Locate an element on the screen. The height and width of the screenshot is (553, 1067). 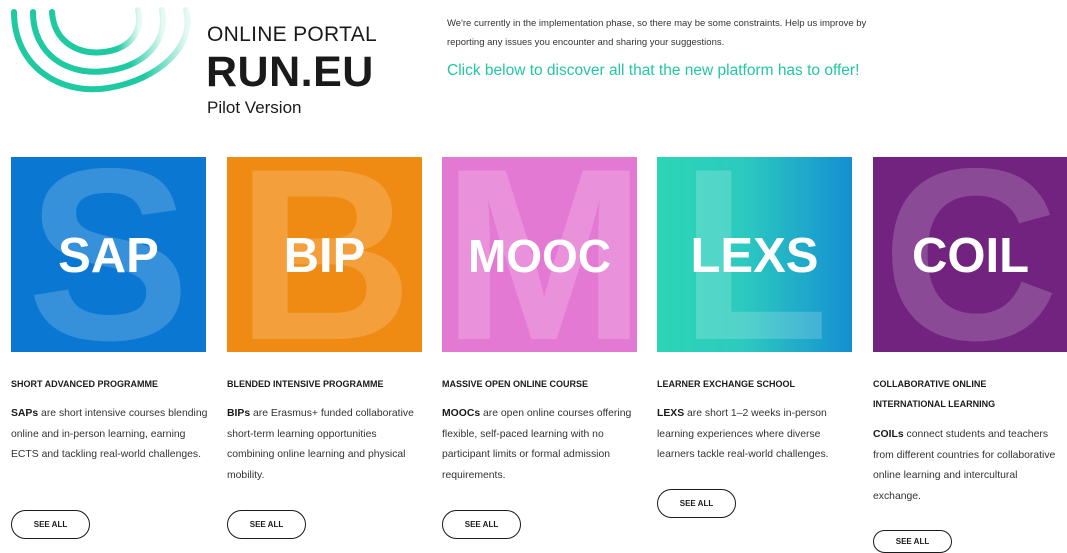
bip-title: BLENDED INTENSIVE PROGRAMME is located at coordinates (305, 384).